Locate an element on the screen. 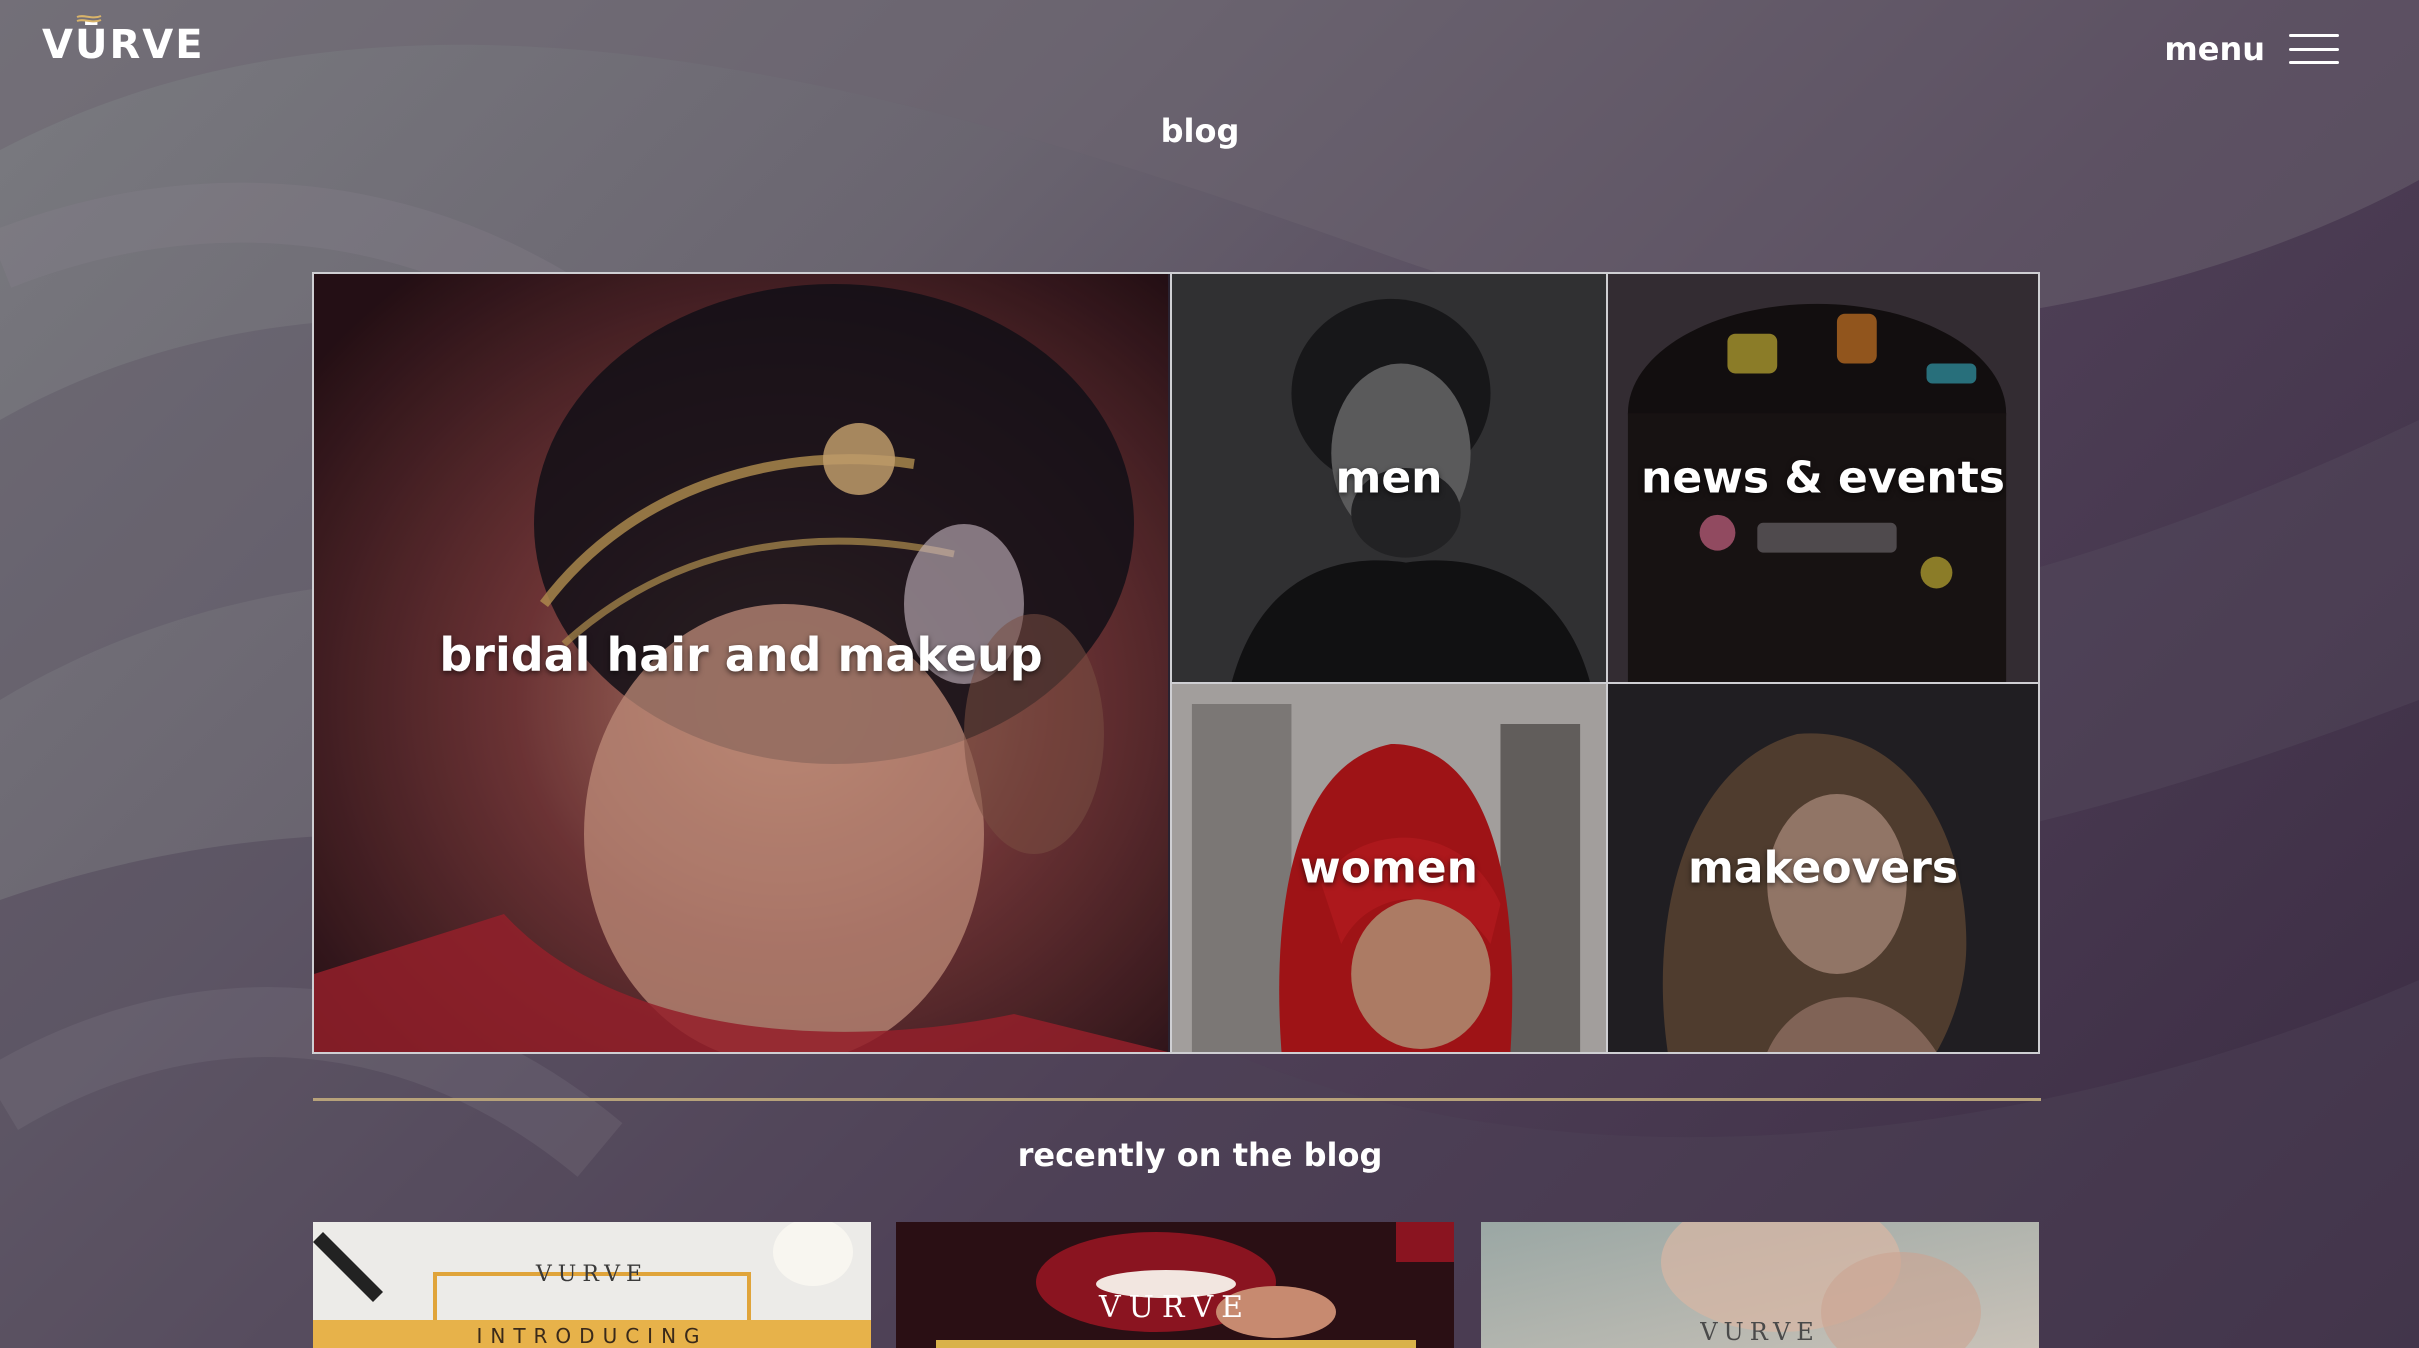 Image resolution: width=2419 pixels, height=1348 pixels. blog-card-1: VURVE INTRODUCING is located at coordinates (592, 1285).